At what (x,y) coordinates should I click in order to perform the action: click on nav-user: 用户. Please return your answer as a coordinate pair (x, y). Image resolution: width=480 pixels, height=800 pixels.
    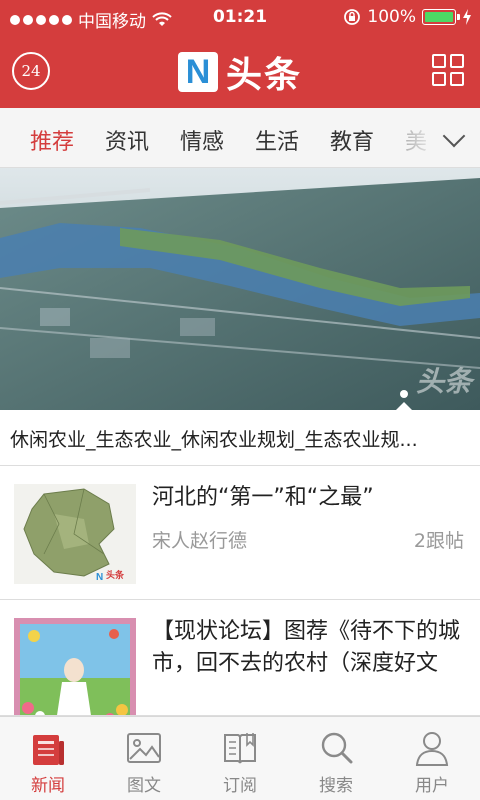
    Looking at the image, I should click on (432, 758).